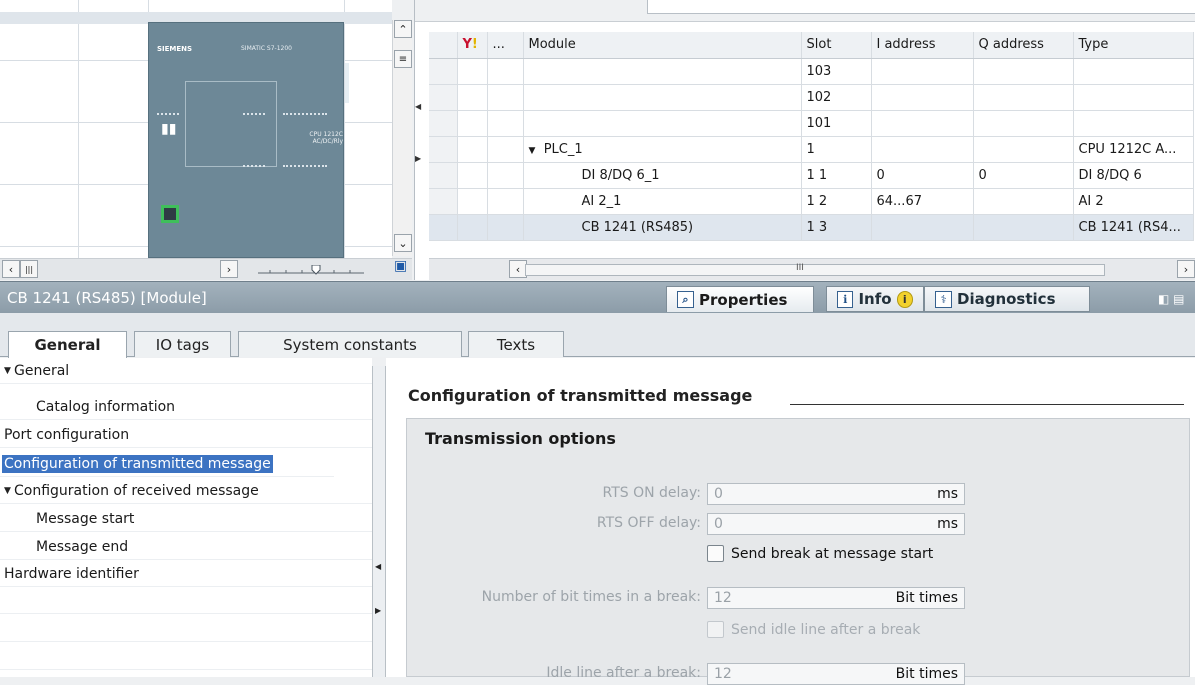  I want to click on cell-q-address: 0, so click(1023, 175).